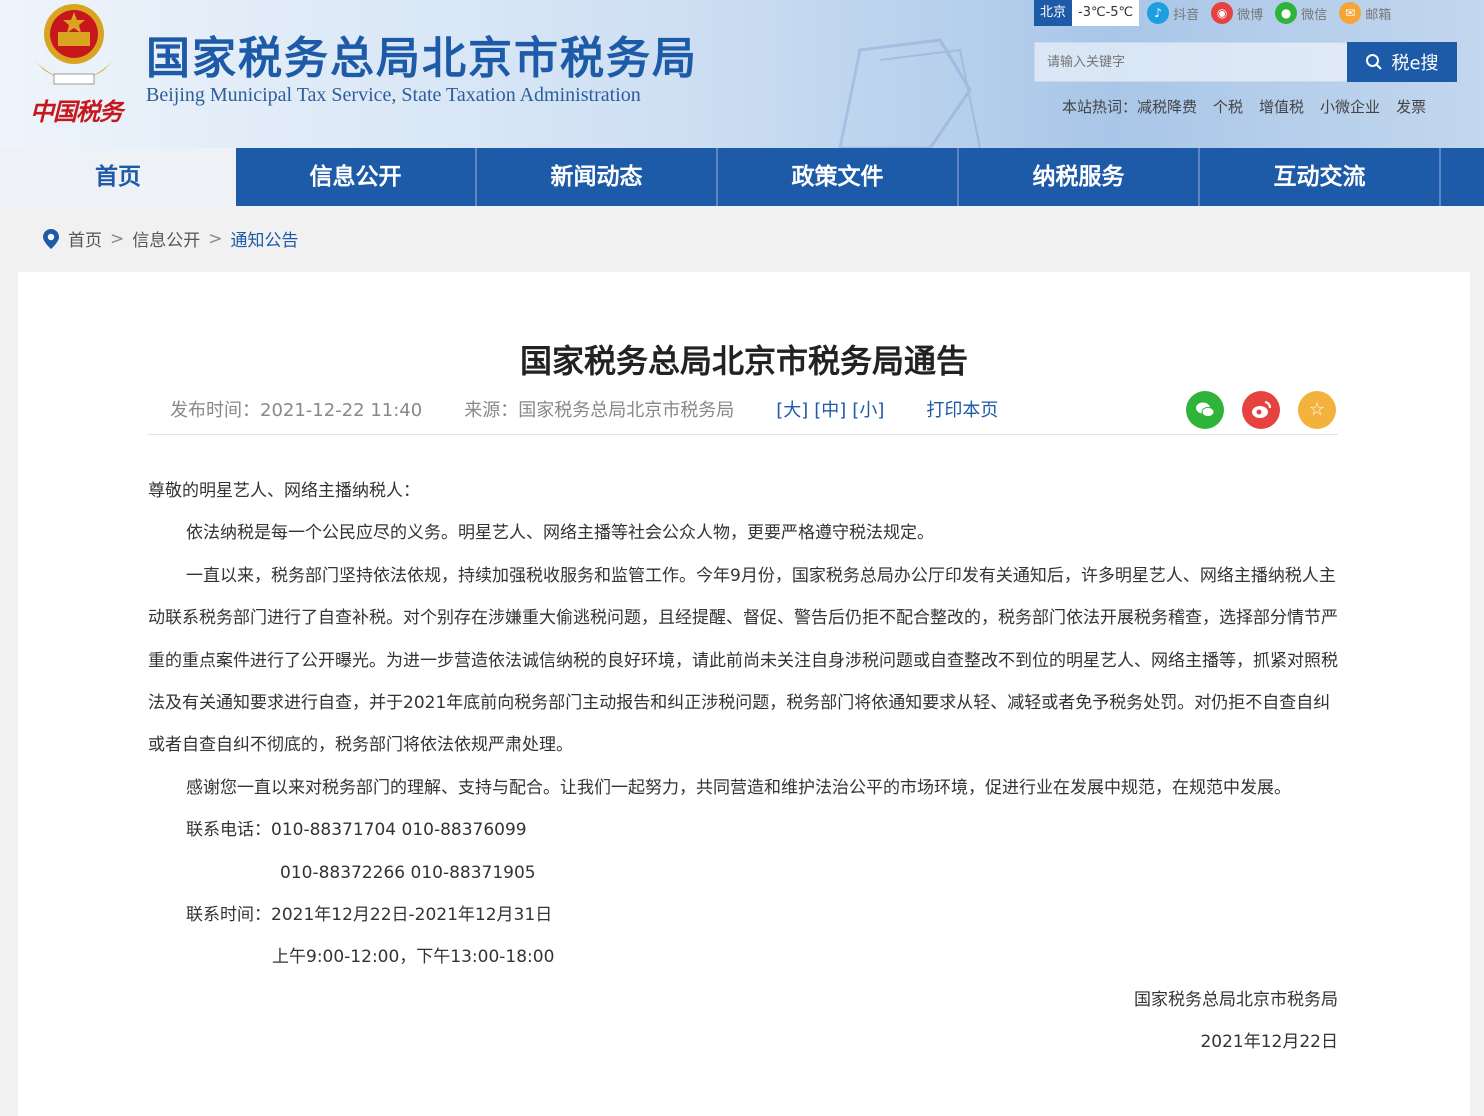 Image resolution: width=1484 pixels, height=1116 pixels. I want to click on article-title: 国家税务总局北京市税务局通告, so click(743, 361).